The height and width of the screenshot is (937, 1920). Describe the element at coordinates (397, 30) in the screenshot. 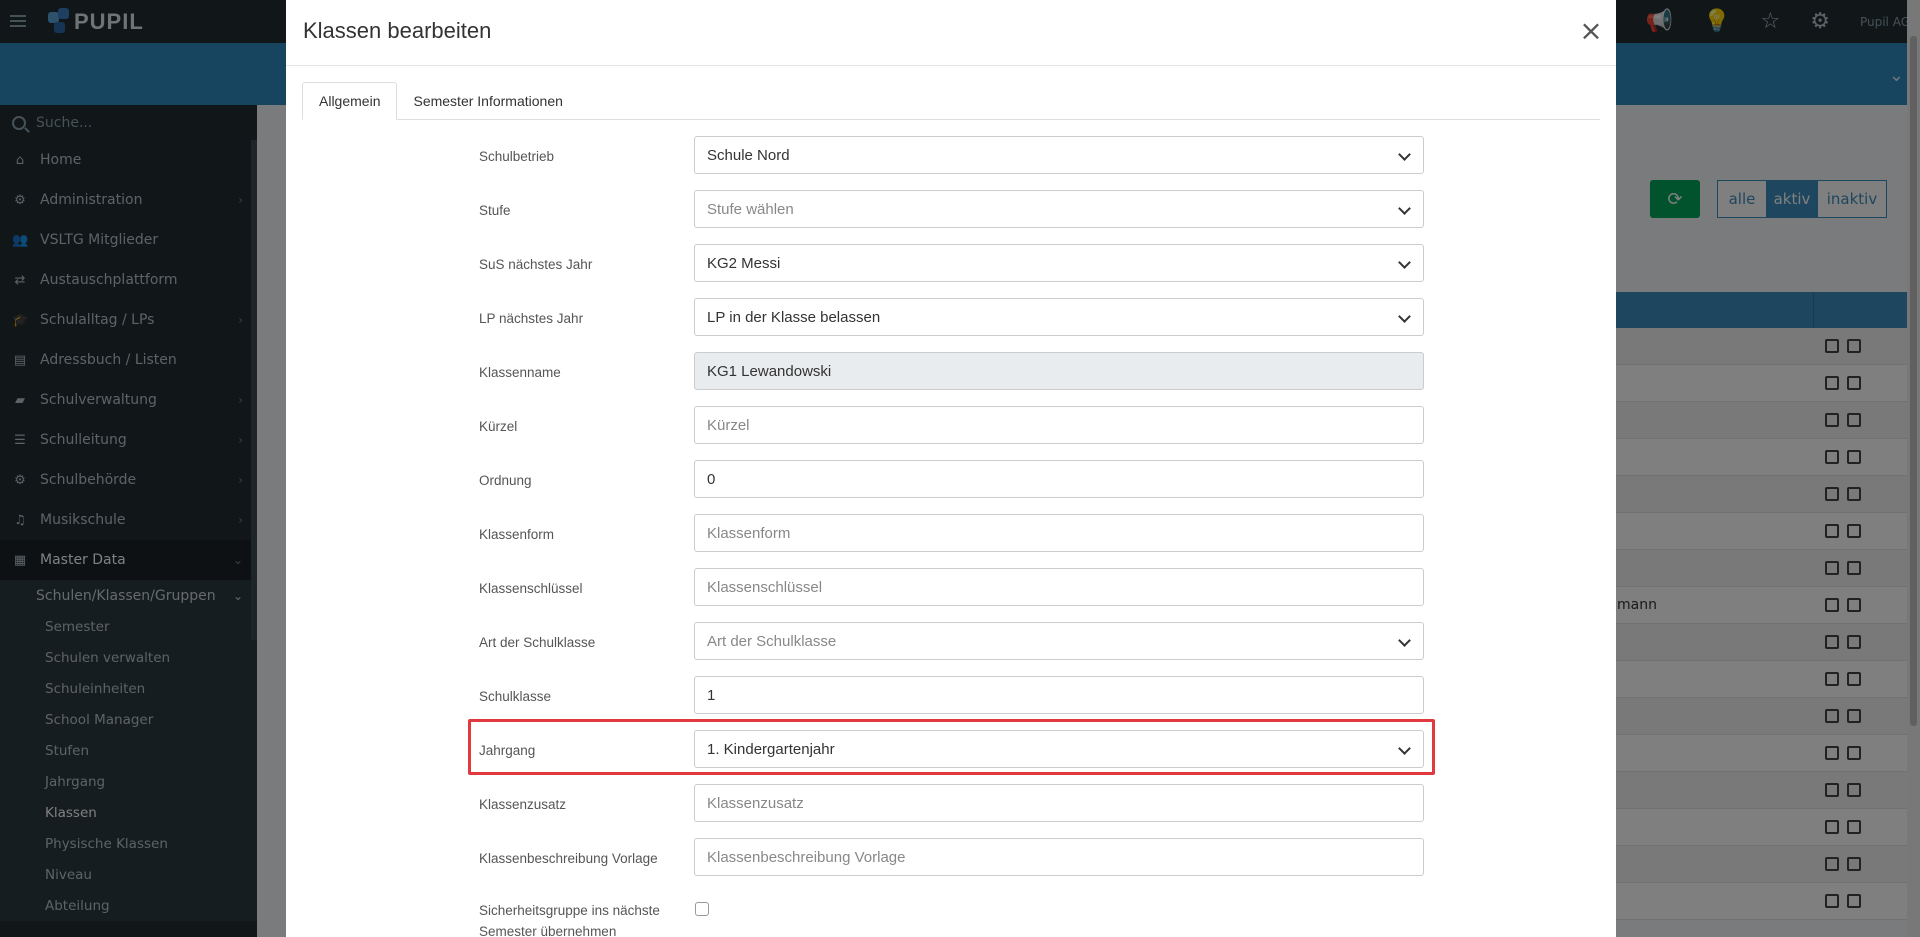

I see `modal-title: Klassen bearbeiten` at that location.